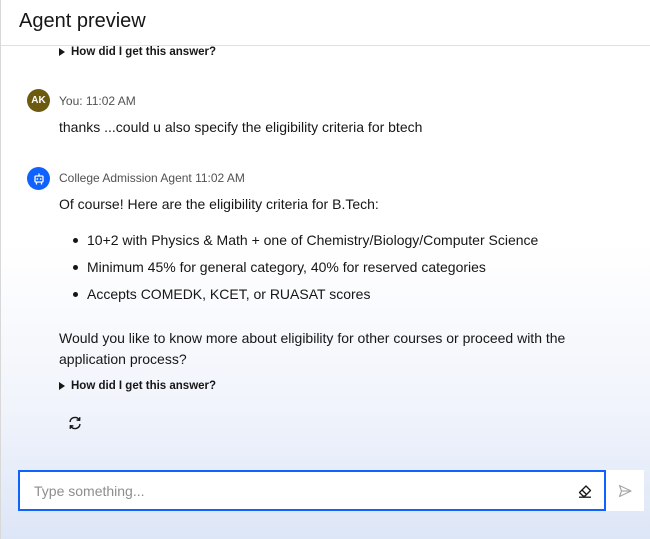  I want to click on agent-avatar, so click(38, 178).